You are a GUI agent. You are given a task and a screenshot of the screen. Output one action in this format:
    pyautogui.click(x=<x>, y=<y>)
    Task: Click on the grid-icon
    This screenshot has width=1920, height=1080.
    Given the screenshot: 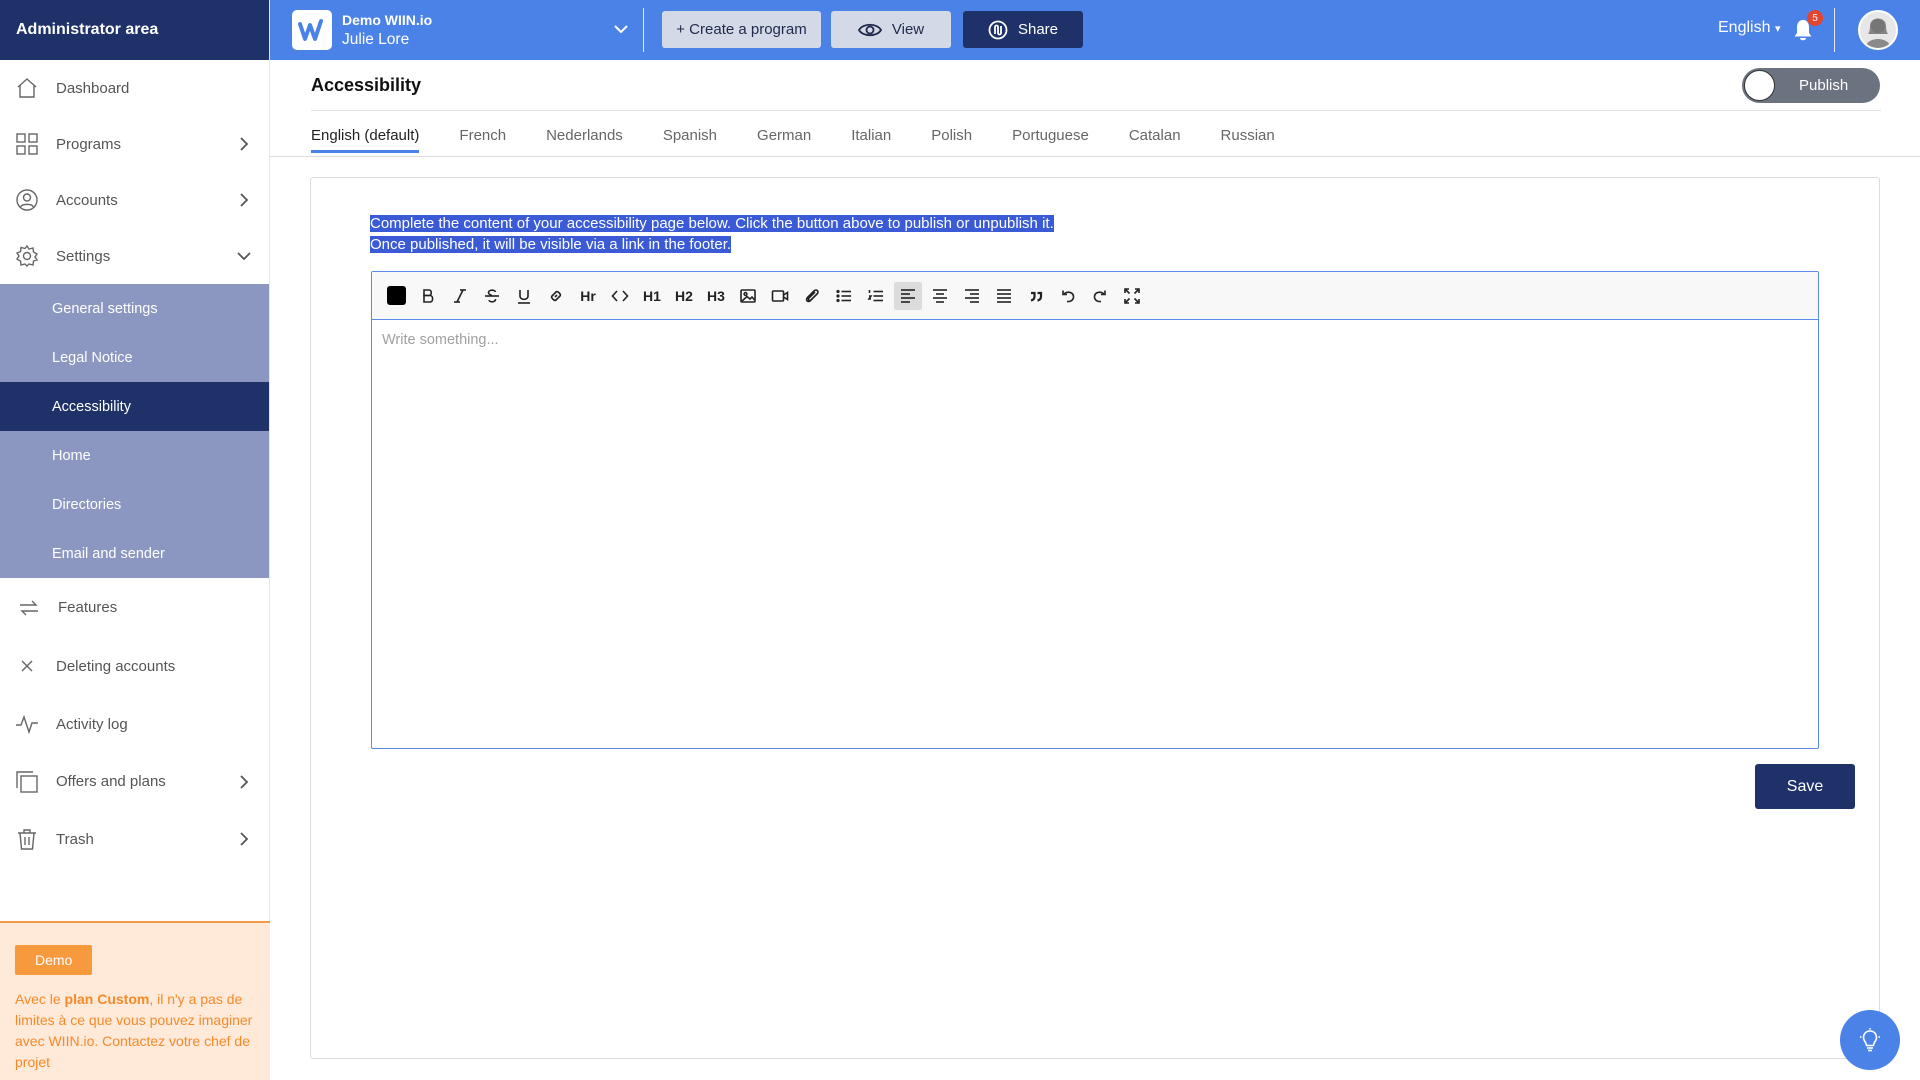 What is the action you would take?
    pyautogui.click(x=27, y=144)
    